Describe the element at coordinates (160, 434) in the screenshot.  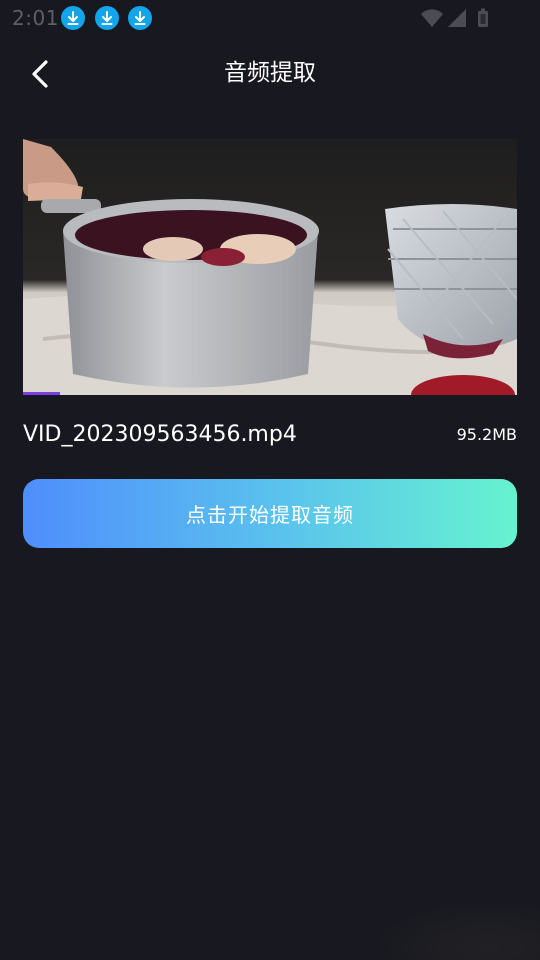
I see `file-name: VID_202309563456.mp4` at that location.